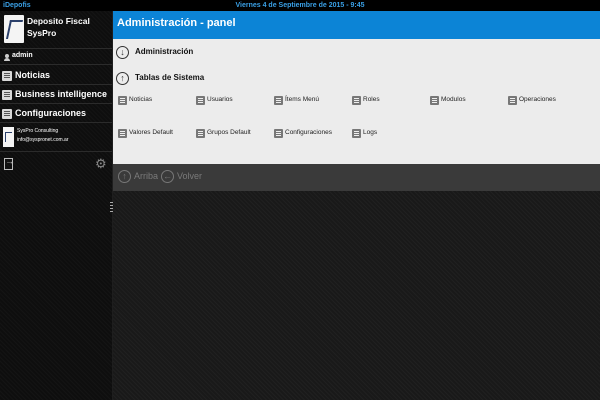 Image resolution: width=600 pixels, height=400 pixels. I want to click on arrow-down-circle-icon: ↓, so click(122, 52).